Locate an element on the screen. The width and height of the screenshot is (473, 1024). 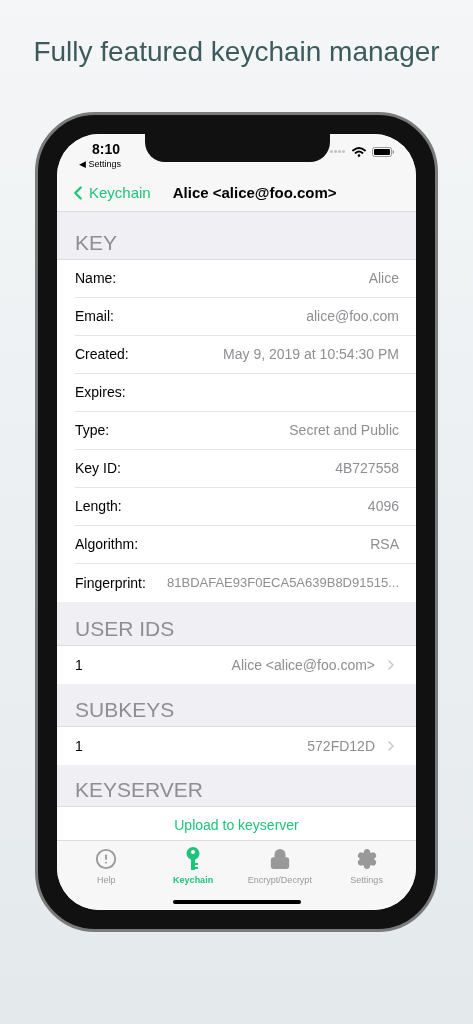
row-value: Secret and Public is located at coordinates (344, 430).